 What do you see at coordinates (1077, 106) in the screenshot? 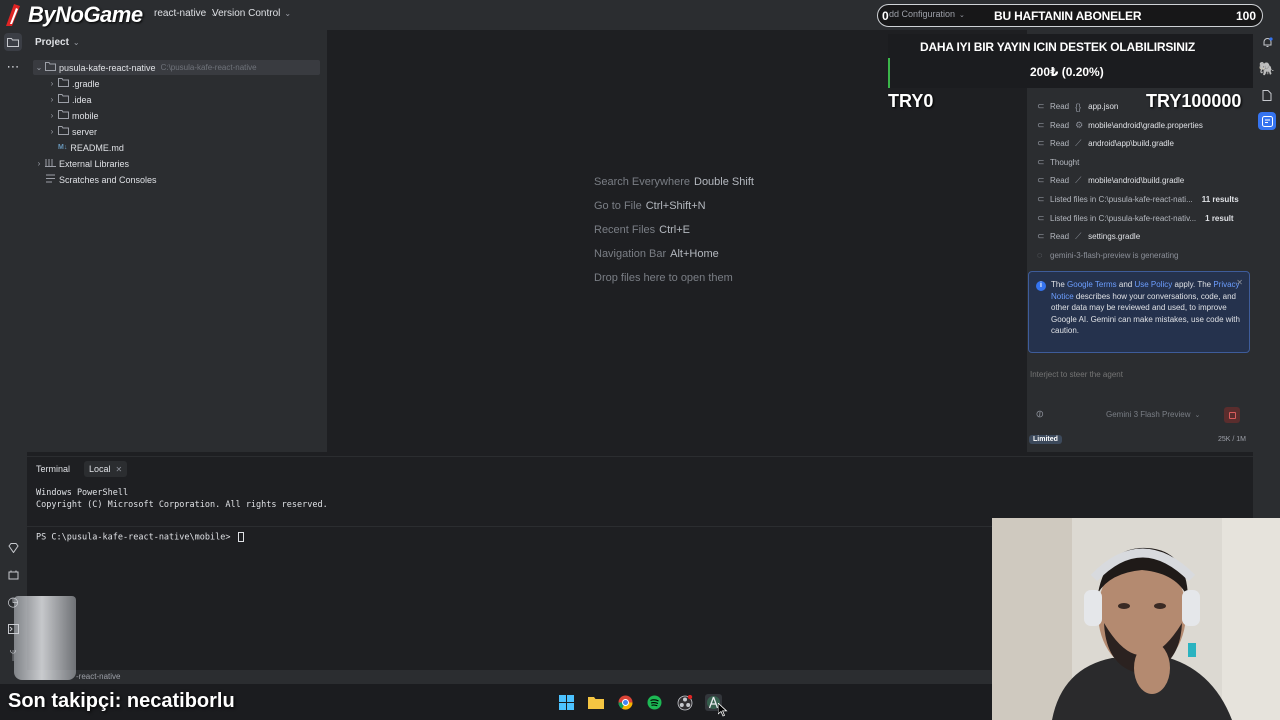
I see `agent-activity-item: ⊂ Read {} app.json` at bounding box center [1077, 106].